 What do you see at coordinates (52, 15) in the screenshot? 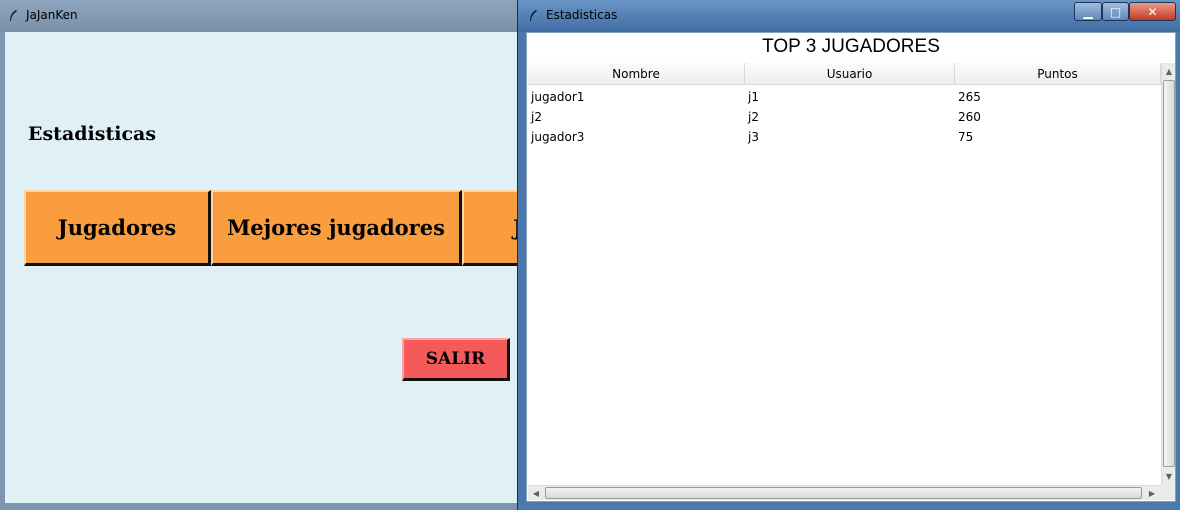
I see `main-window-title: JaJanKen` at bounding box center [52, 15].